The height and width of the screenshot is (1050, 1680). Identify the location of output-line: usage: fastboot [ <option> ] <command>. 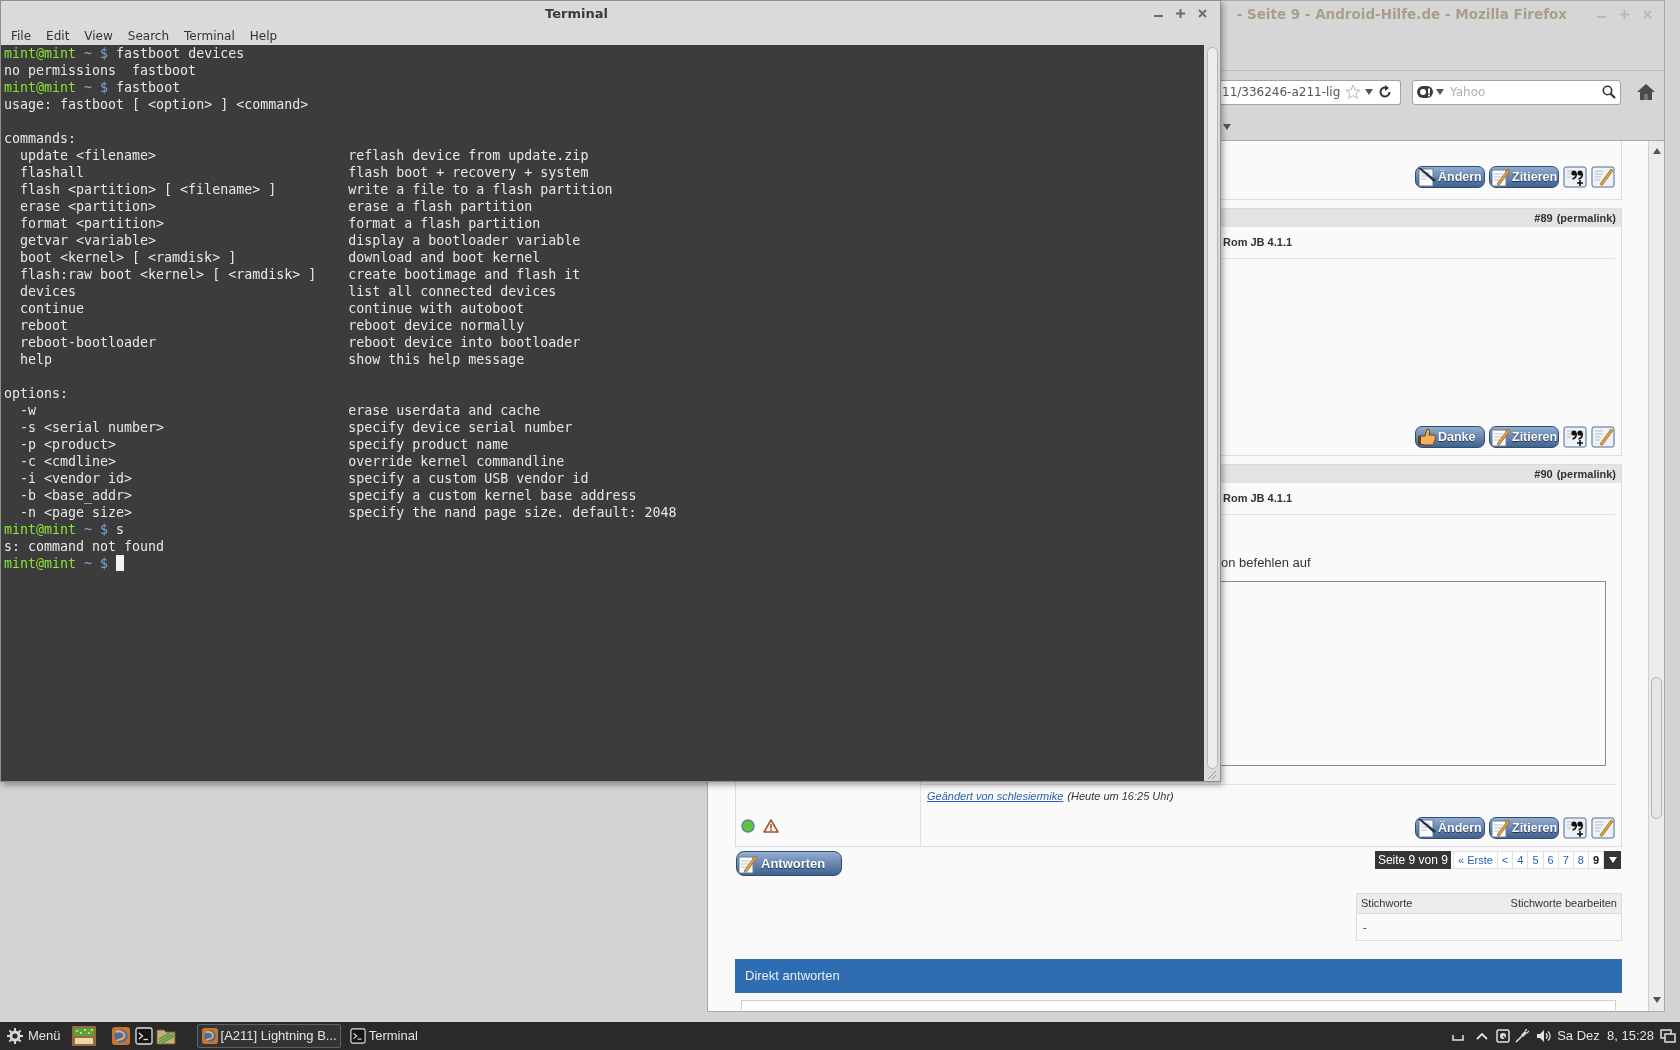
(156, 104).